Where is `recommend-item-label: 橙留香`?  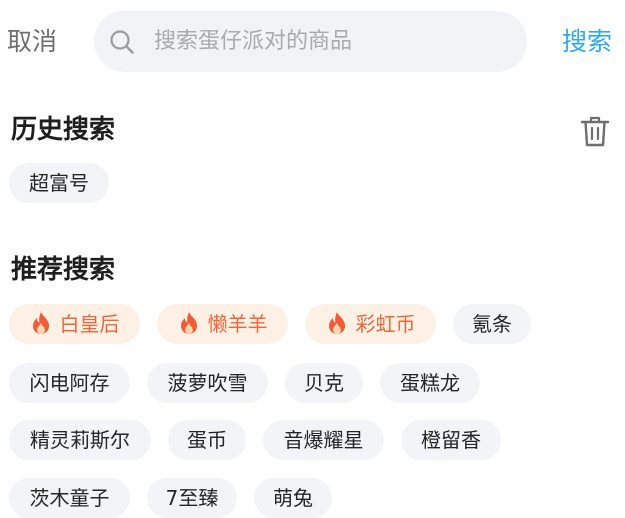 recommend-item-label: 橙留香 is located at coordinates (451, 440).